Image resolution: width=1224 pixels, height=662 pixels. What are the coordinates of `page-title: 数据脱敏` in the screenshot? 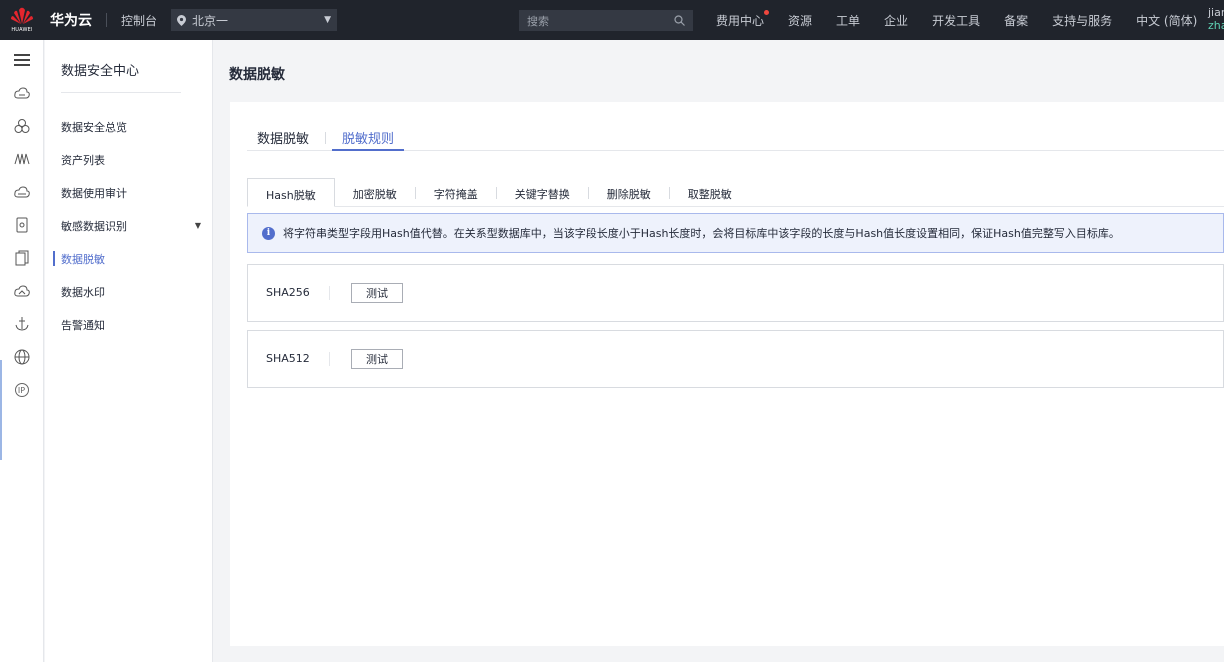 It's located at (257, 75).